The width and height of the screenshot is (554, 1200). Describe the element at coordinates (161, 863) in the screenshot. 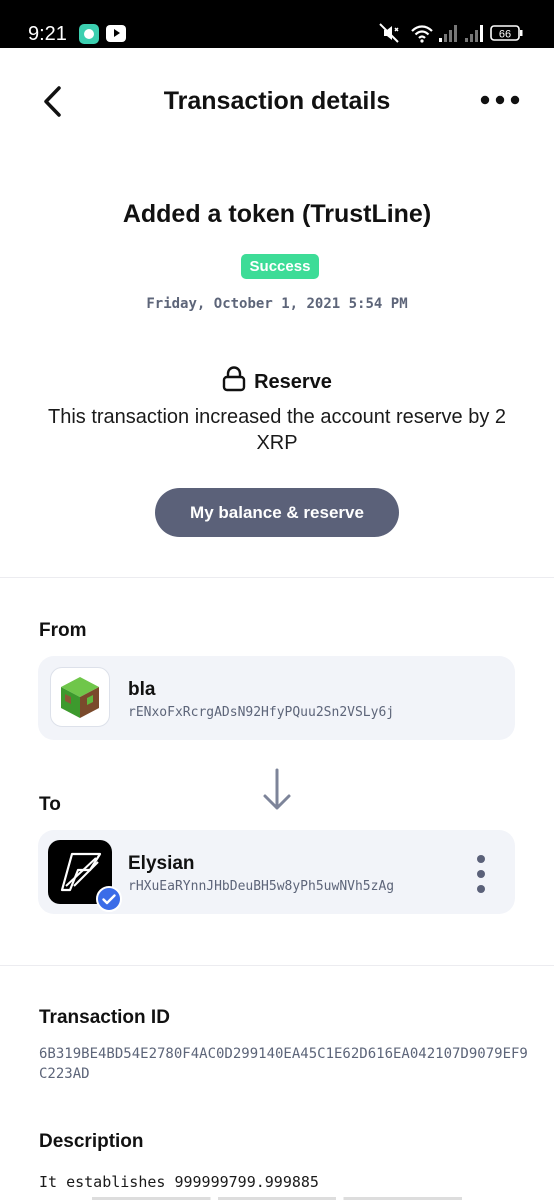

I see `to-account-name: Elysian` at that location.